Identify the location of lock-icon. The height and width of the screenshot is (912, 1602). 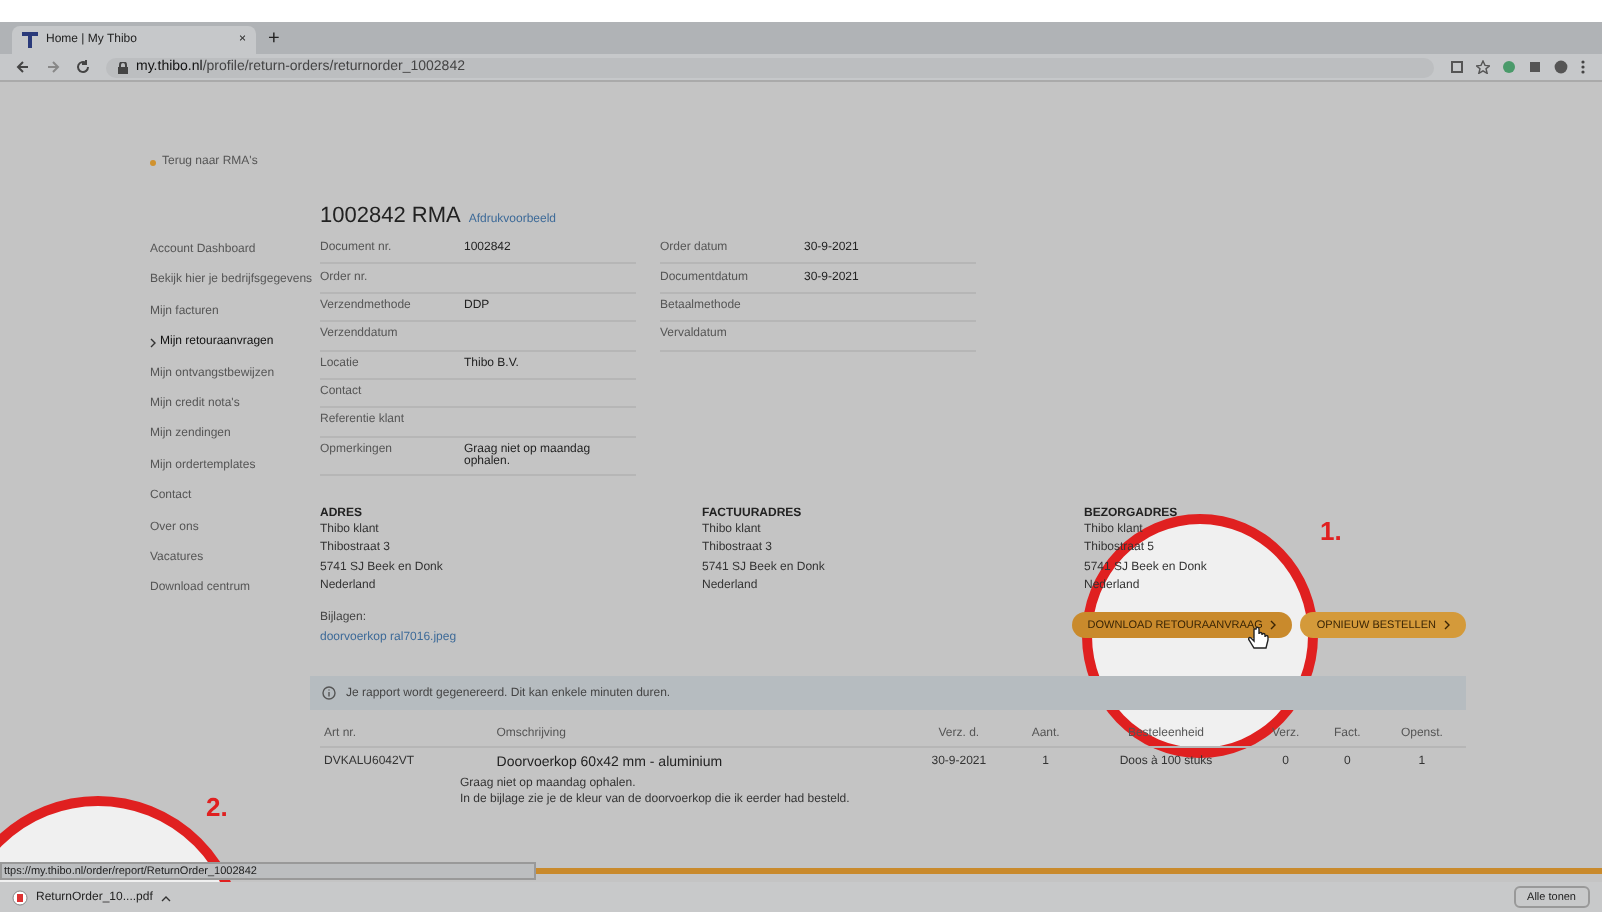
(123, 67).